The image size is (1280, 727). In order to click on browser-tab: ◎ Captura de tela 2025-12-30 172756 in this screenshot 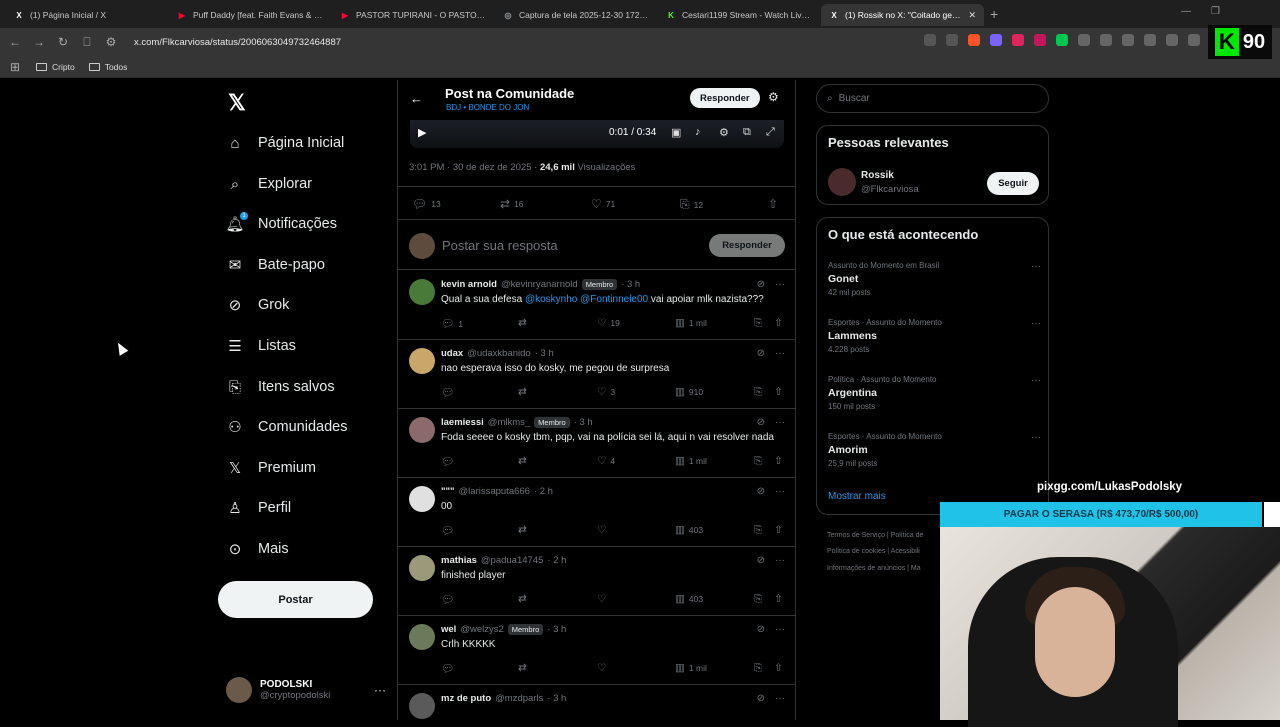, I will do `click(576, 15)`.